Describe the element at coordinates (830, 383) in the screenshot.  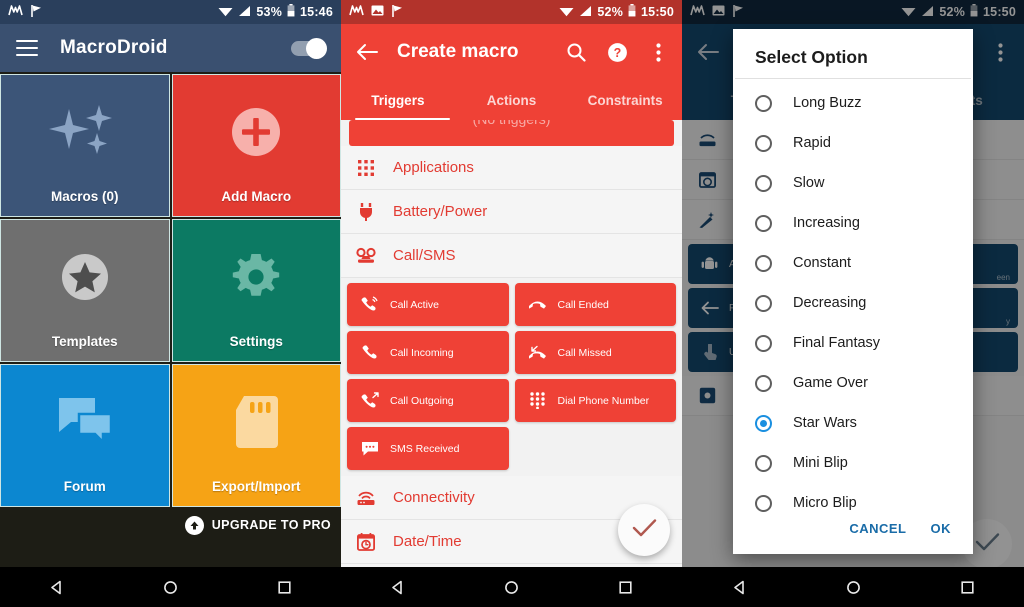
I see `option-label: Game Over` at that location.